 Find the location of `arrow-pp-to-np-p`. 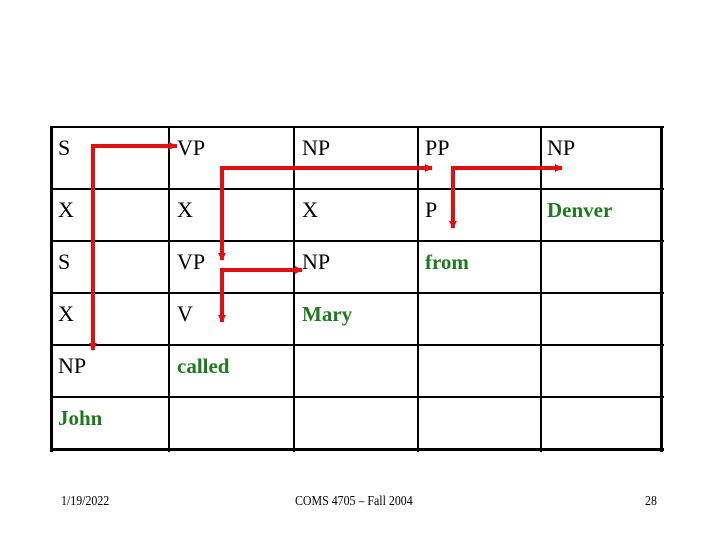

arrow-pp-to-np-p is located at coordinates (506, 196).